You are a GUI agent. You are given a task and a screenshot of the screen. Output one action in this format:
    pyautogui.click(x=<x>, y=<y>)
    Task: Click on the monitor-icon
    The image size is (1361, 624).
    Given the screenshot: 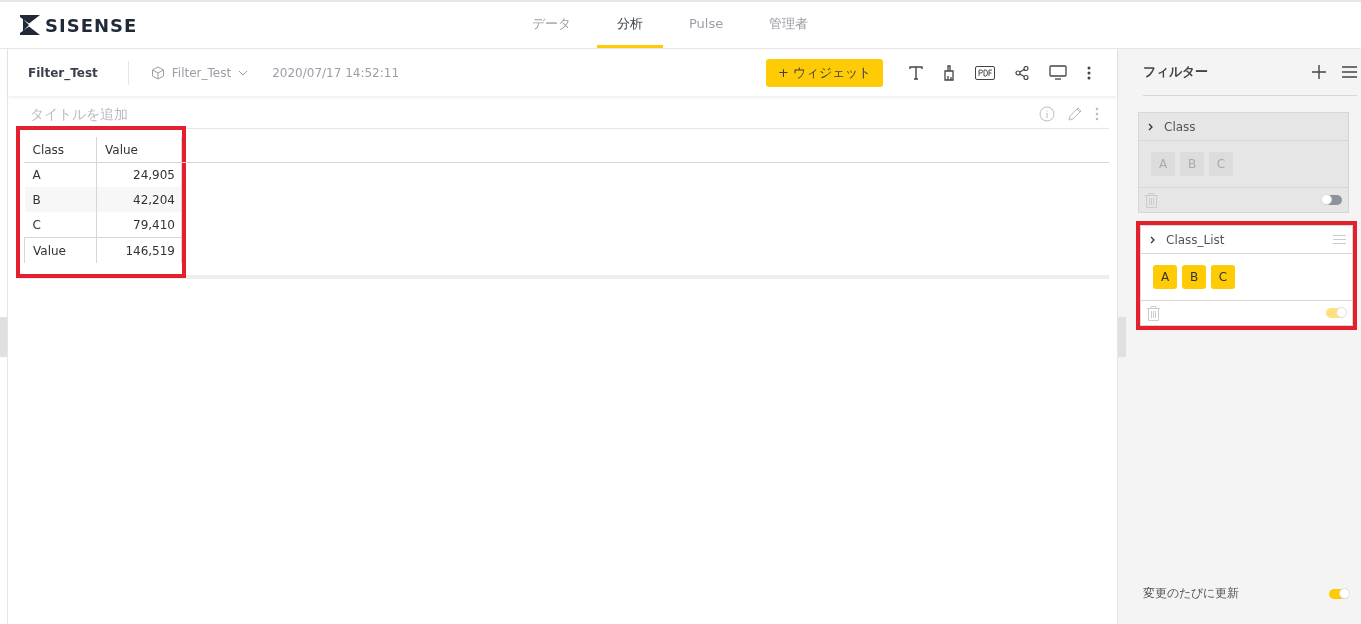 What is the action you would take?
    pyautogui.click(x=1058, y=72)
    